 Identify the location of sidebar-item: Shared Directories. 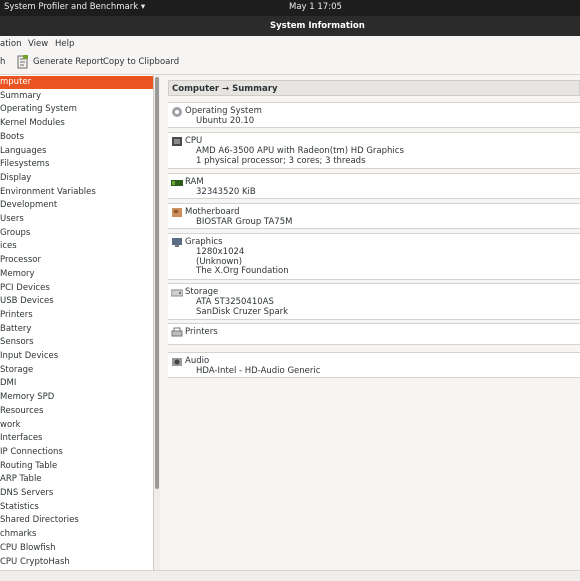
(76, 520).